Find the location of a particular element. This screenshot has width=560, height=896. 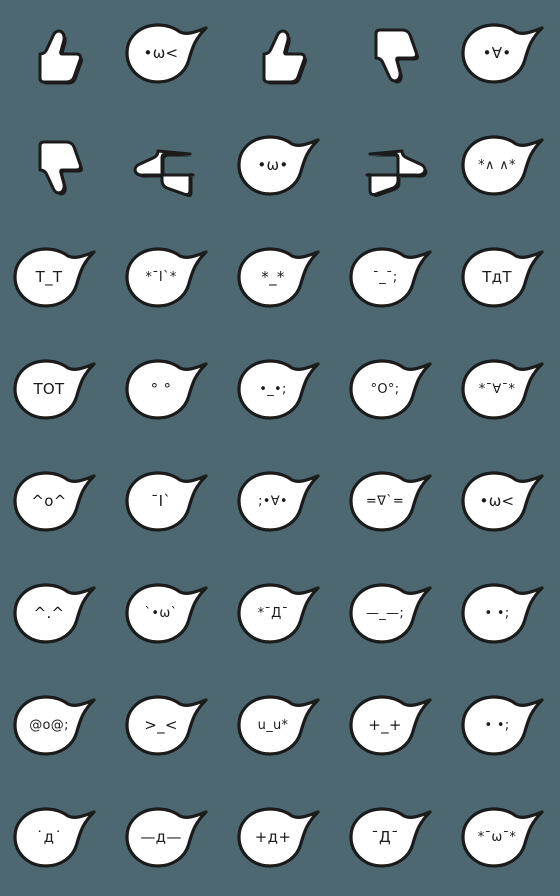

sticker-cell: =∇`= is located at coordinates (392, 504).